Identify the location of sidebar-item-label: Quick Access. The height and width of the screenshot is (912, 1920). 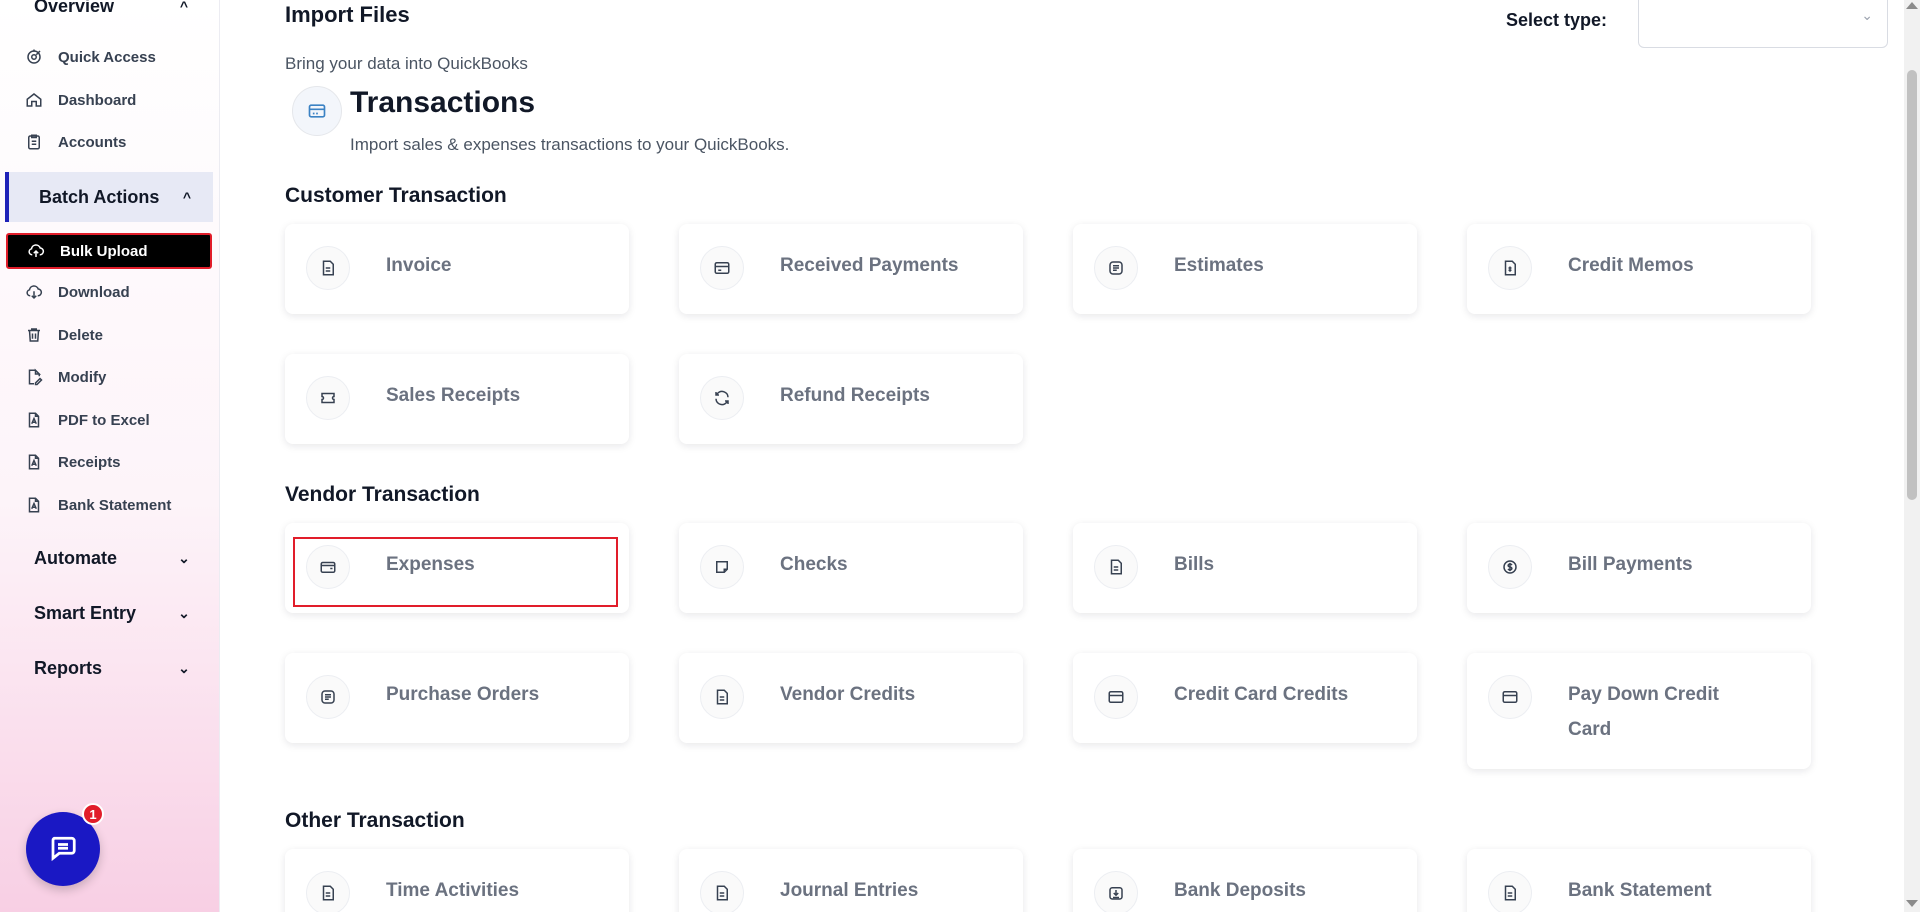
(107, 57).